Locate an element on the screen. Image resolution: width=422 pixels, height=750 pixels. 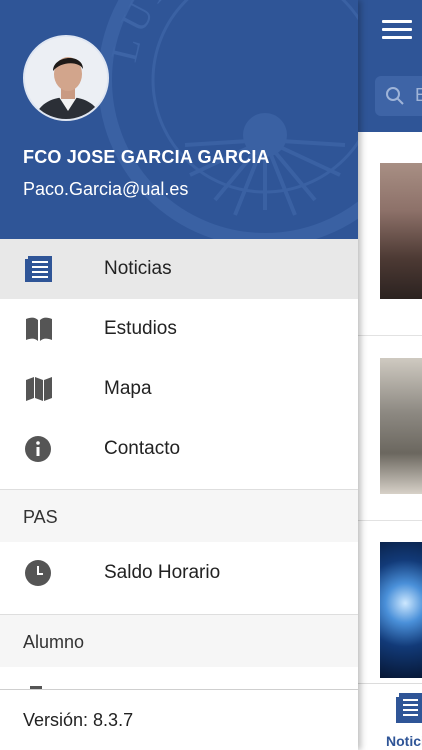
svg-text: LUMINE SAP is located at coordinates (230, 33).